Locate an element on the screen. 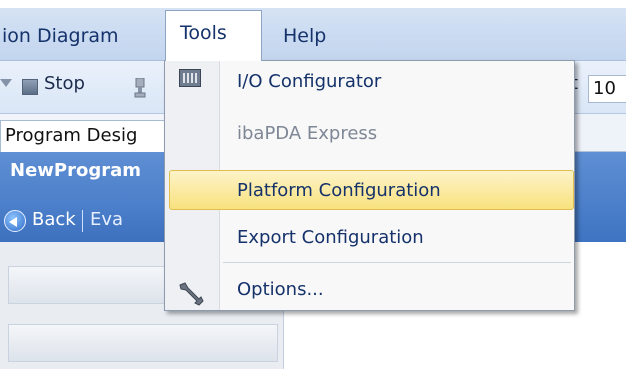  menu-item-export-configuration: Export Configuration is located at coordinates (369, 238).